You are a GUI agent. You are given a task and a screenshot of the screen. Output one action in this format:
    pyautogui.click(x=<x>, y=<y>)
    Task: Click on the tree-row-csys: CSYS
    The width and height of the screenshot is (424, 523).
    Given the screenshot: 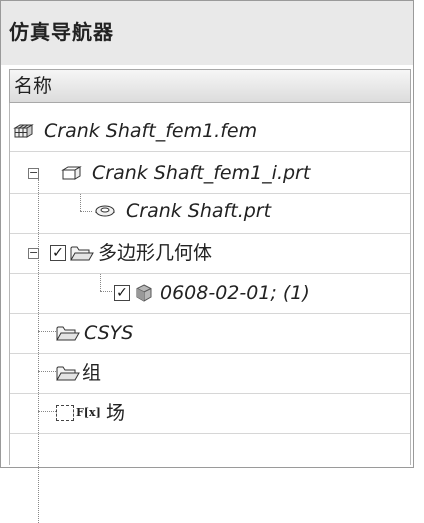 What is the action you would take?
    pyautogui.click(x=210, y=333)
    